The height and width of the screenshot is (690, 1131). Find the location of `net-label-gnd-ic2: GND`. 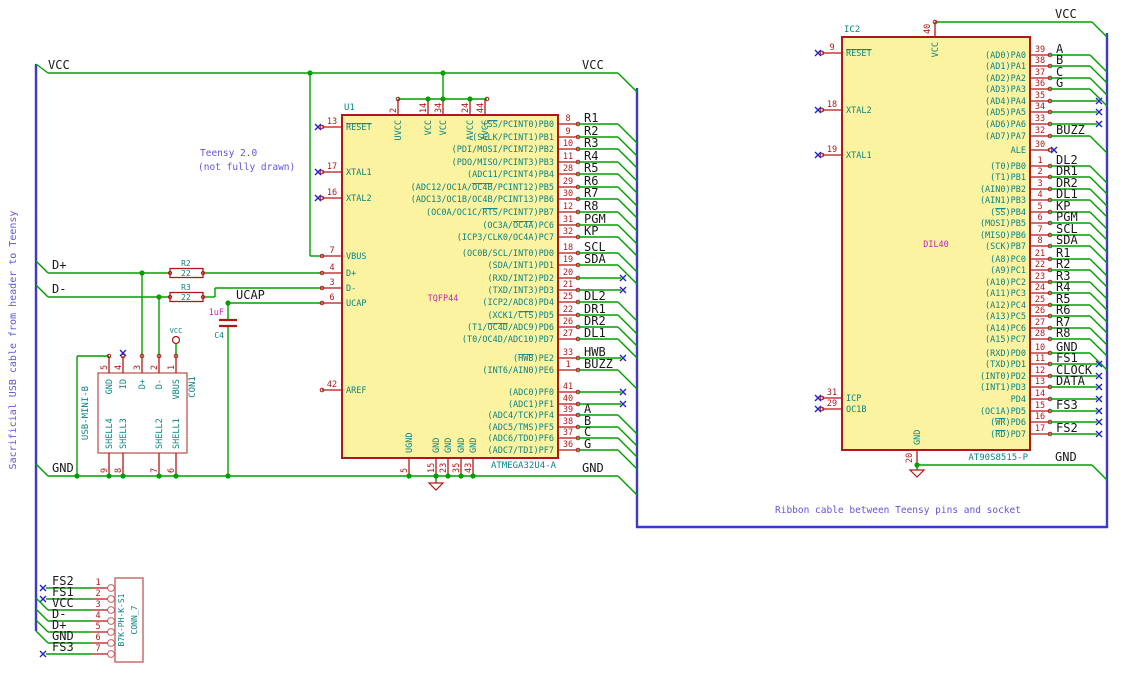

net-label-gnd-ic2: GND is located at coordinates (1066, 457).